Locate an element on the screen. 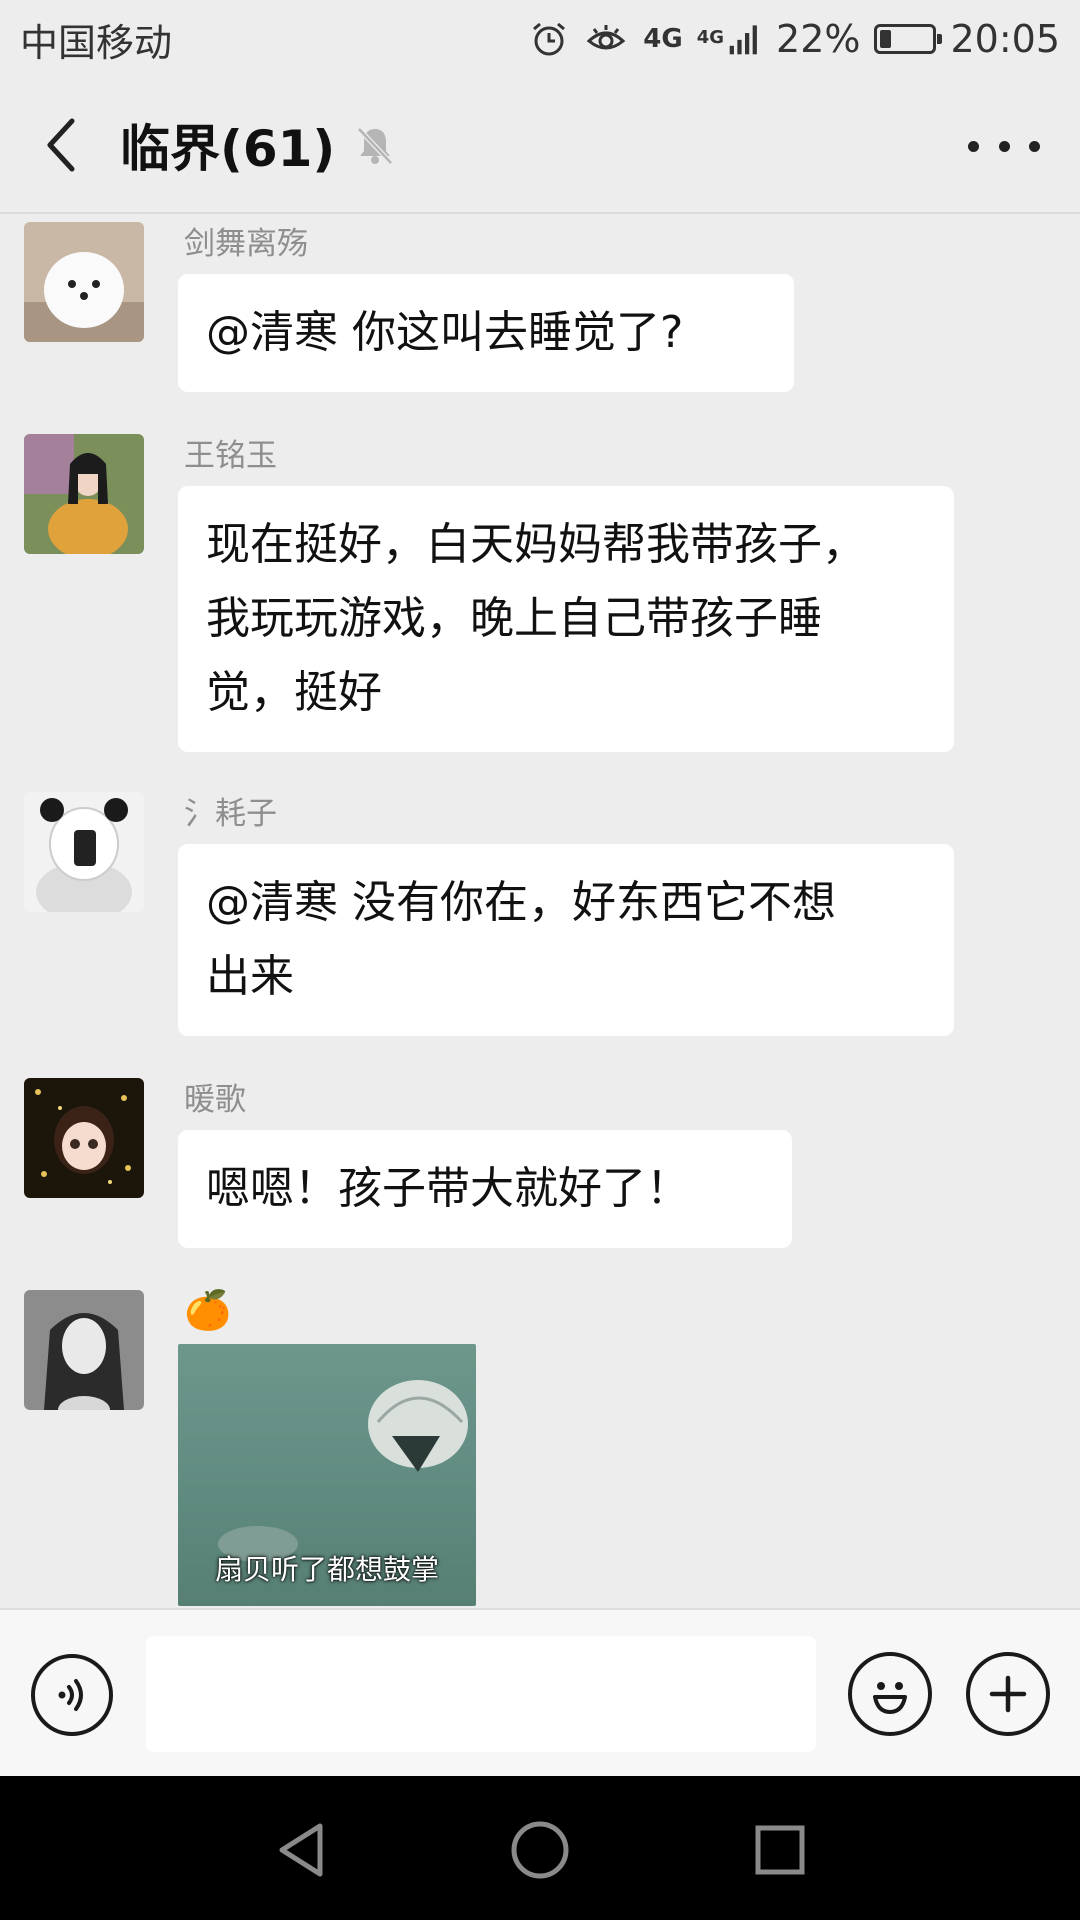  sender-name: 暖歌 is located at coordinates (215, 1100).